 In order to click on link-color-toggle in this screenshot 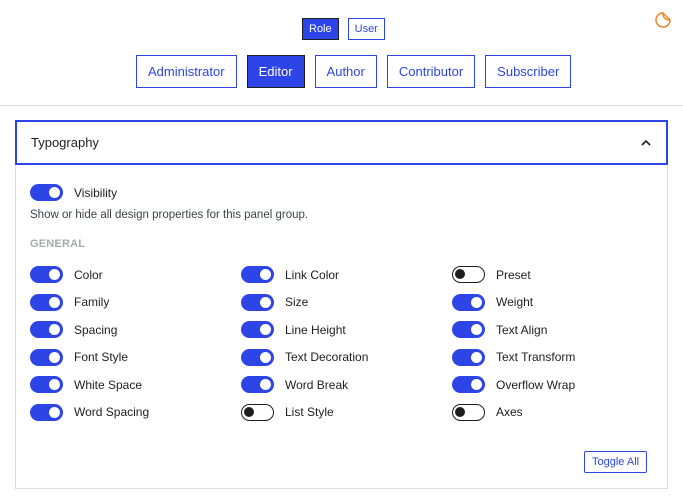, I will do `click(257, 274)`.